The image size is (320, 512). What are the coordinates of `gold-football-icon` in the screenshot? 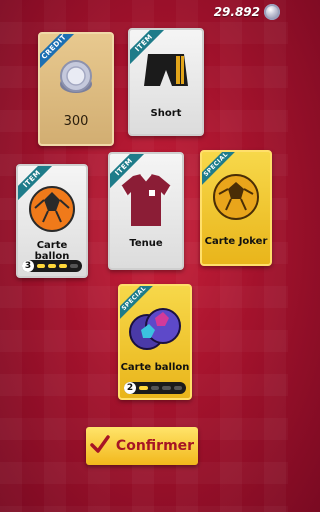 It's located at (236, 199).